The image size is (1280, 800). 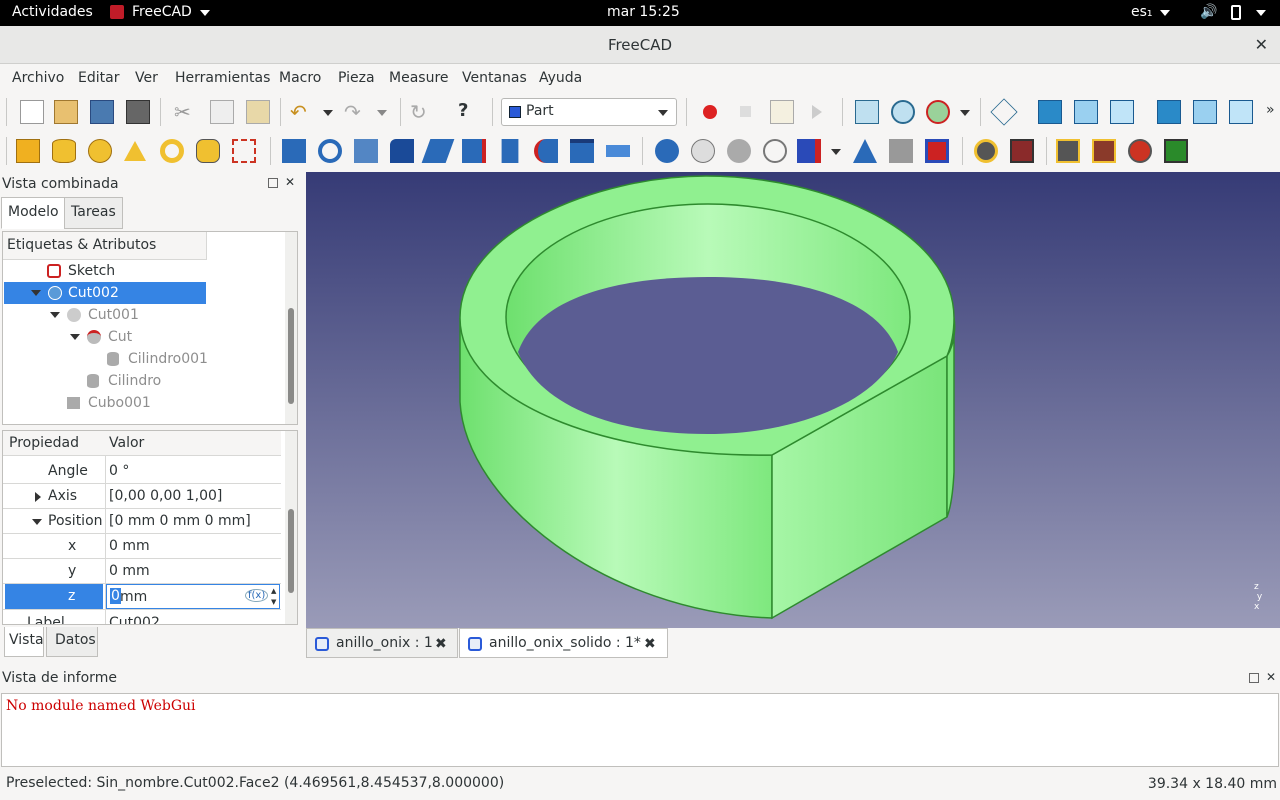 What do you see at coordinates (1086, 112) in the screenshot?
I see `top-view-icon` at bounding box center [1086, 112].